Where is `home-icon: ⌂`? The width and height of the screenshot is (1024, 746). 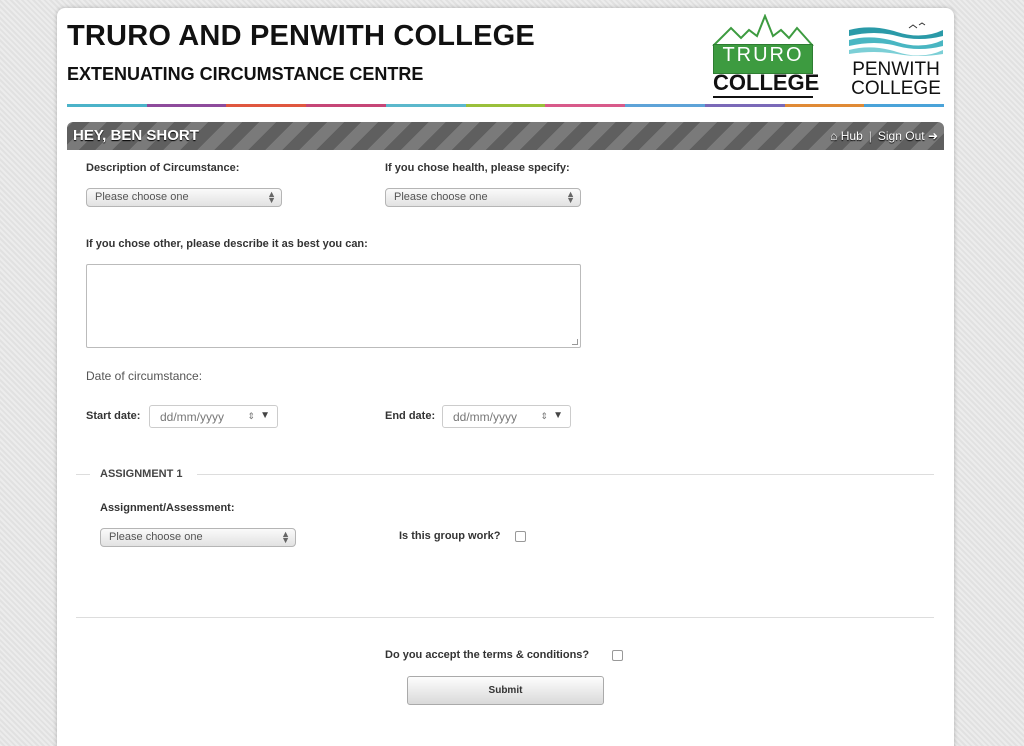 home-icon: ⌂ is located at coordinates (834, 136).